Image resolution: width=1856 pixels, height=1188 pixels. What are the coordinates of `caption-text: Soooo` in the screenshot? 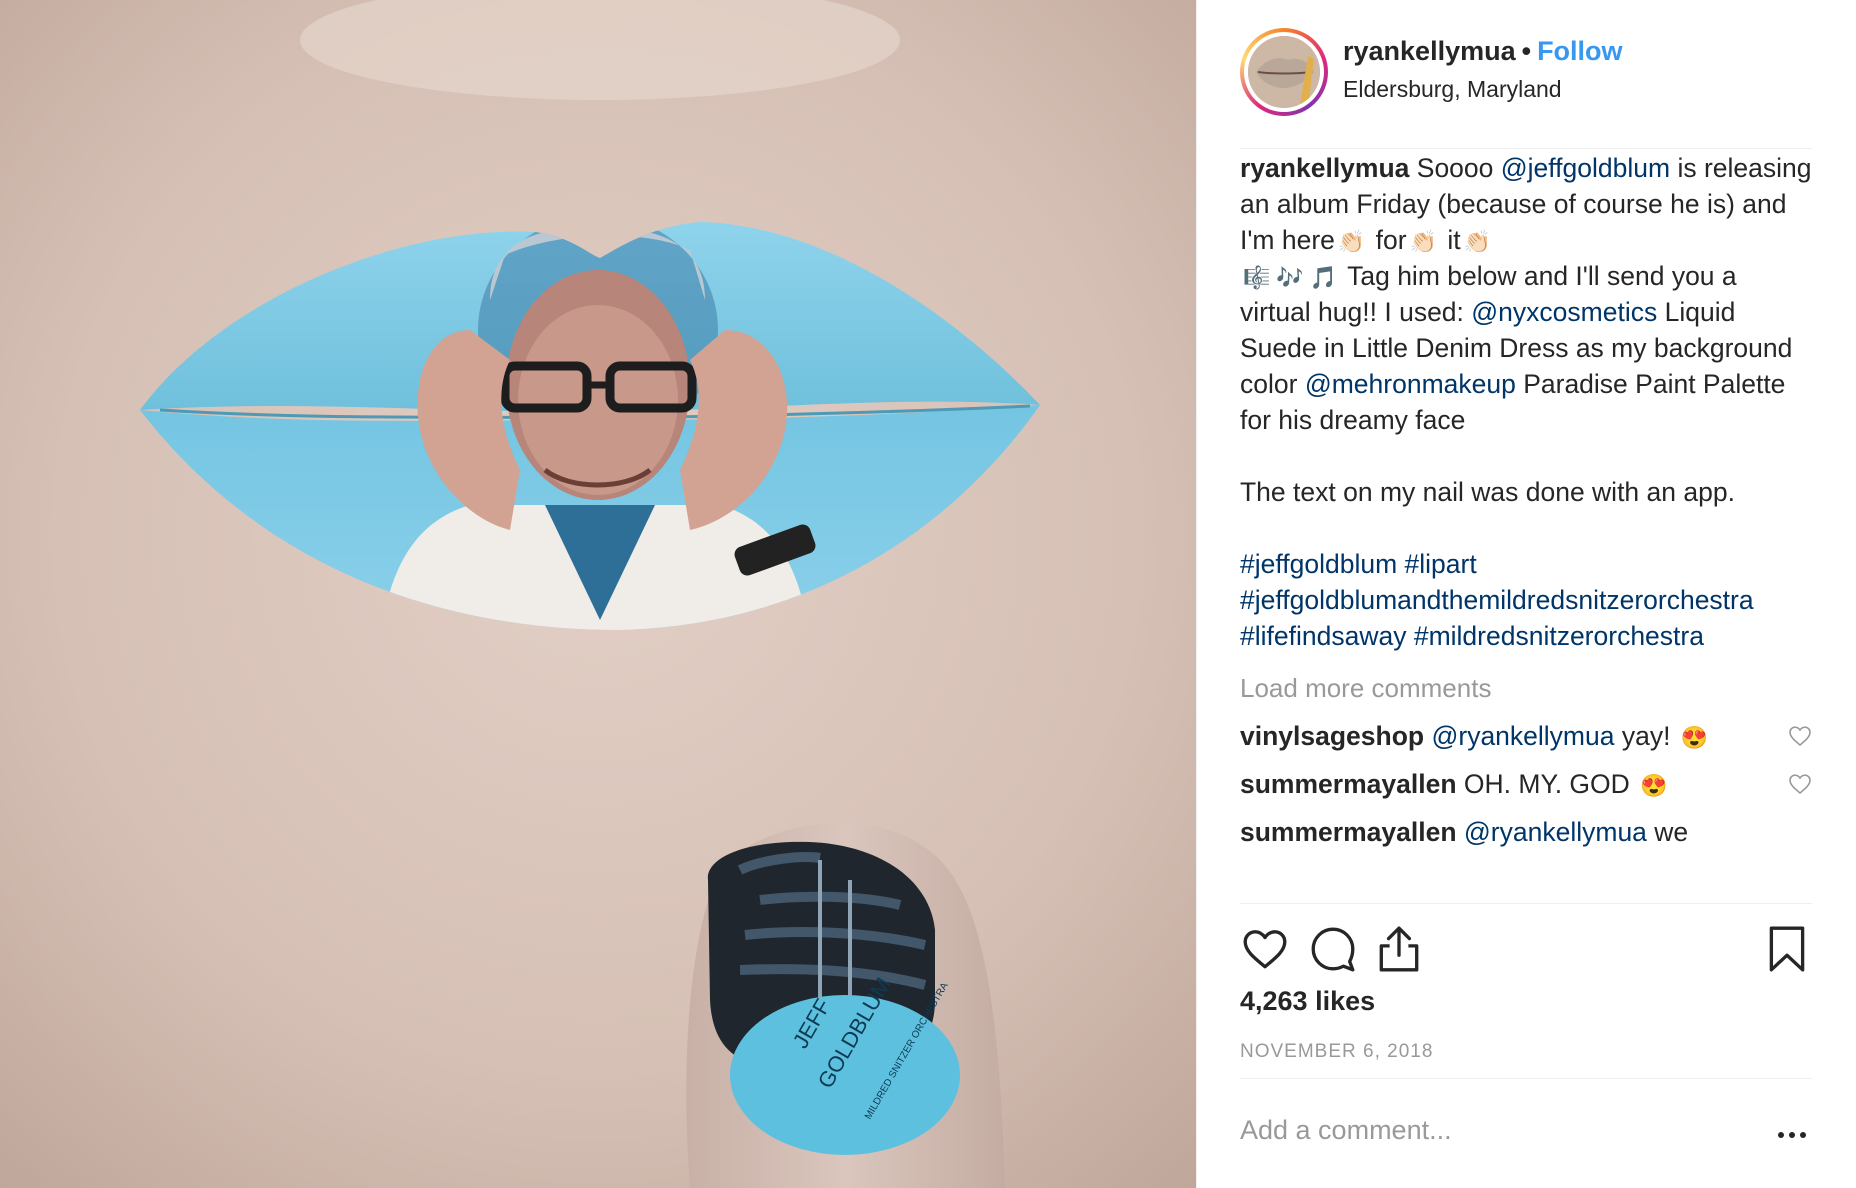 It's located at (1455, 168).